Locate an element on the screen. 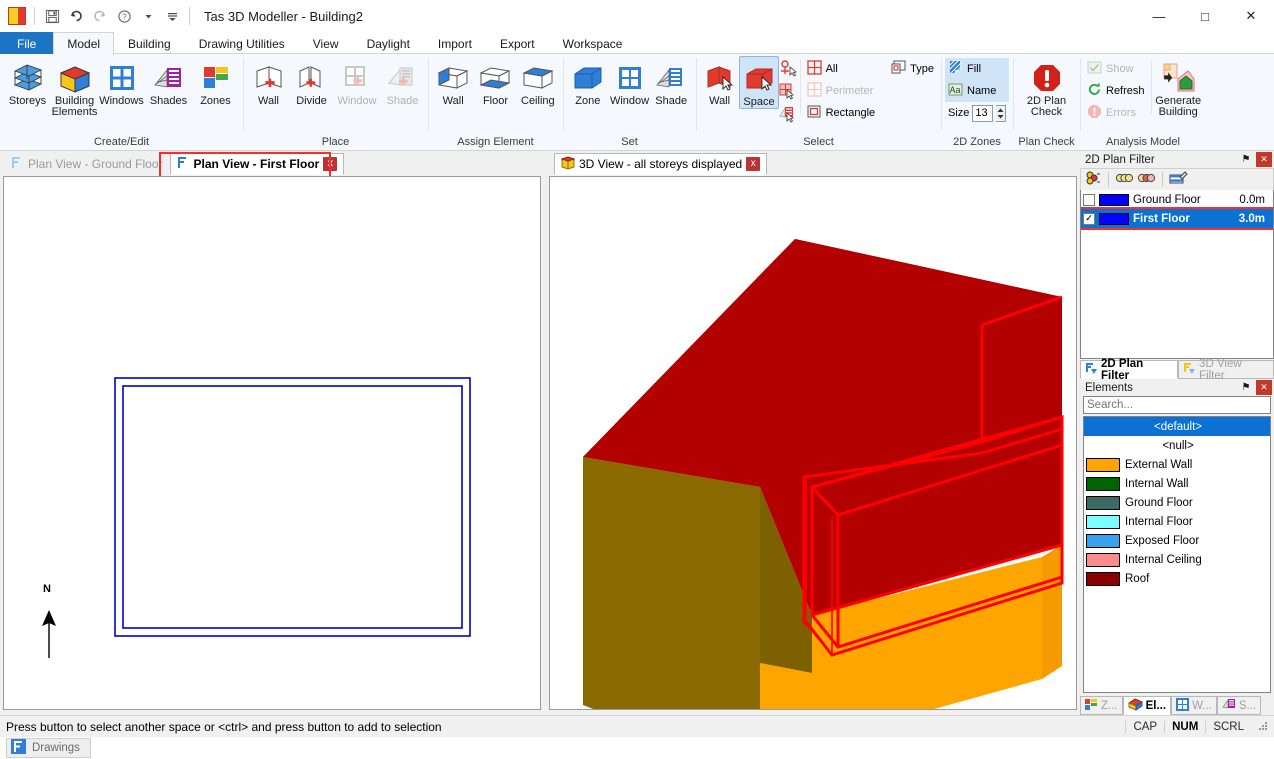 The image size is (1274, 759). plan-filter-close-icon: ✕ is located at coordinates (1264, 159).